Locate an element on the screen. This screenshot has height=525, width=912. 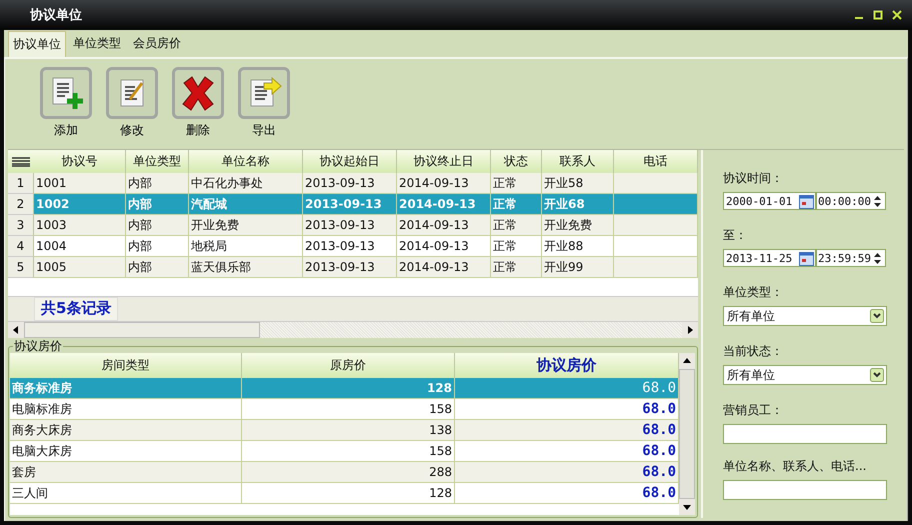
unit-type-dropdown: 所有单位 is located at coordinates (805, 316).